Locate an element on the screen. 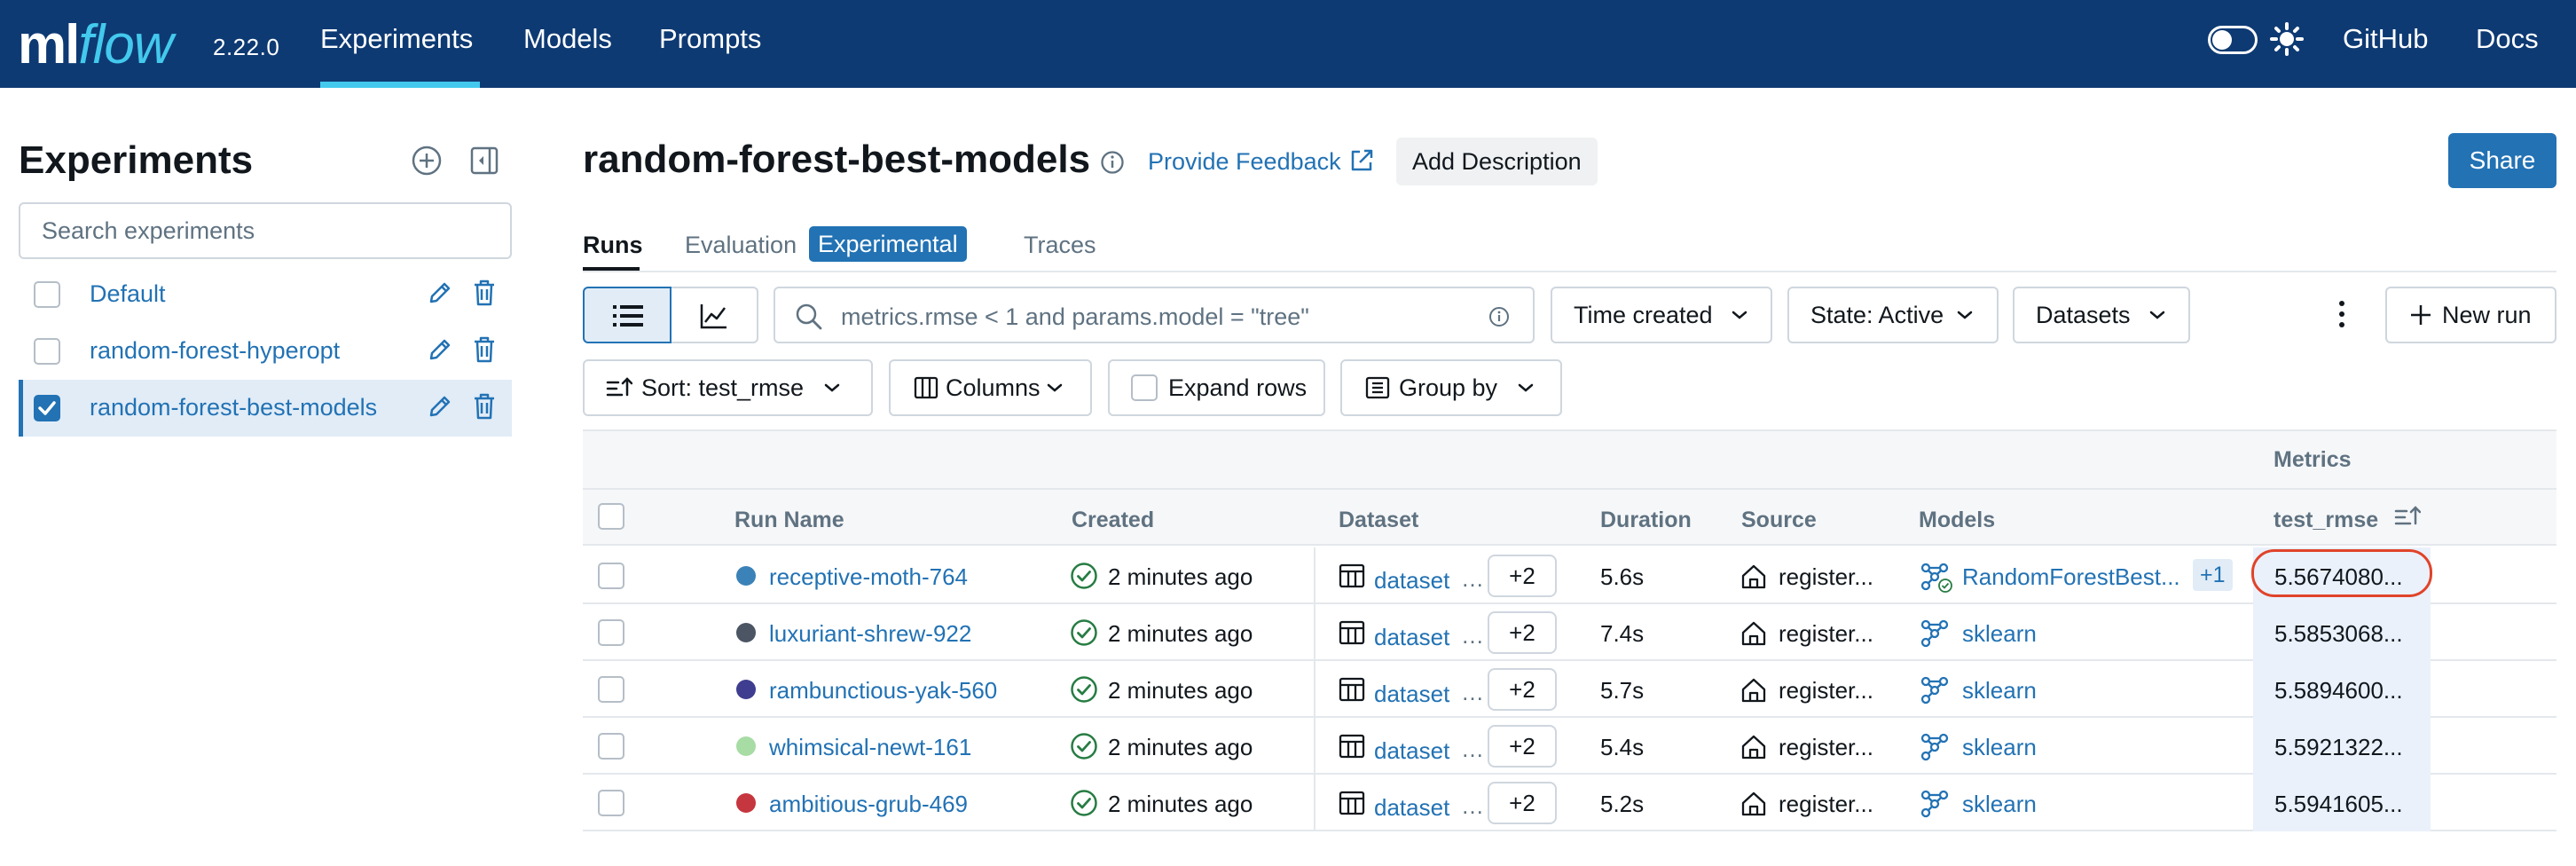 This screenshot has height=866, width=2576. nav-github-link: GitHub is located at coordinates (2385, 39).